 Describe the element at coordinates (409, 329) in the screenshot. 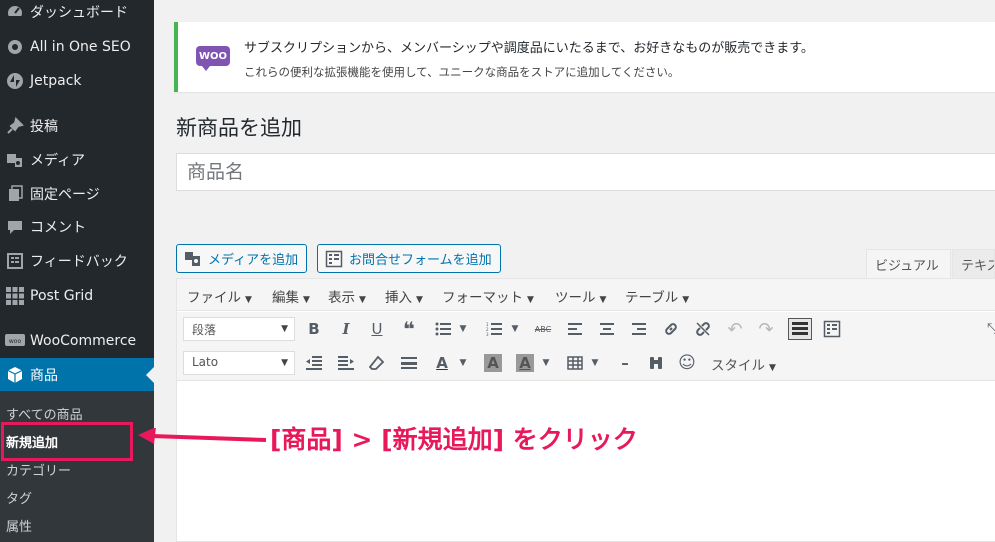

I see `blockquote-icon: ❝` at that location.